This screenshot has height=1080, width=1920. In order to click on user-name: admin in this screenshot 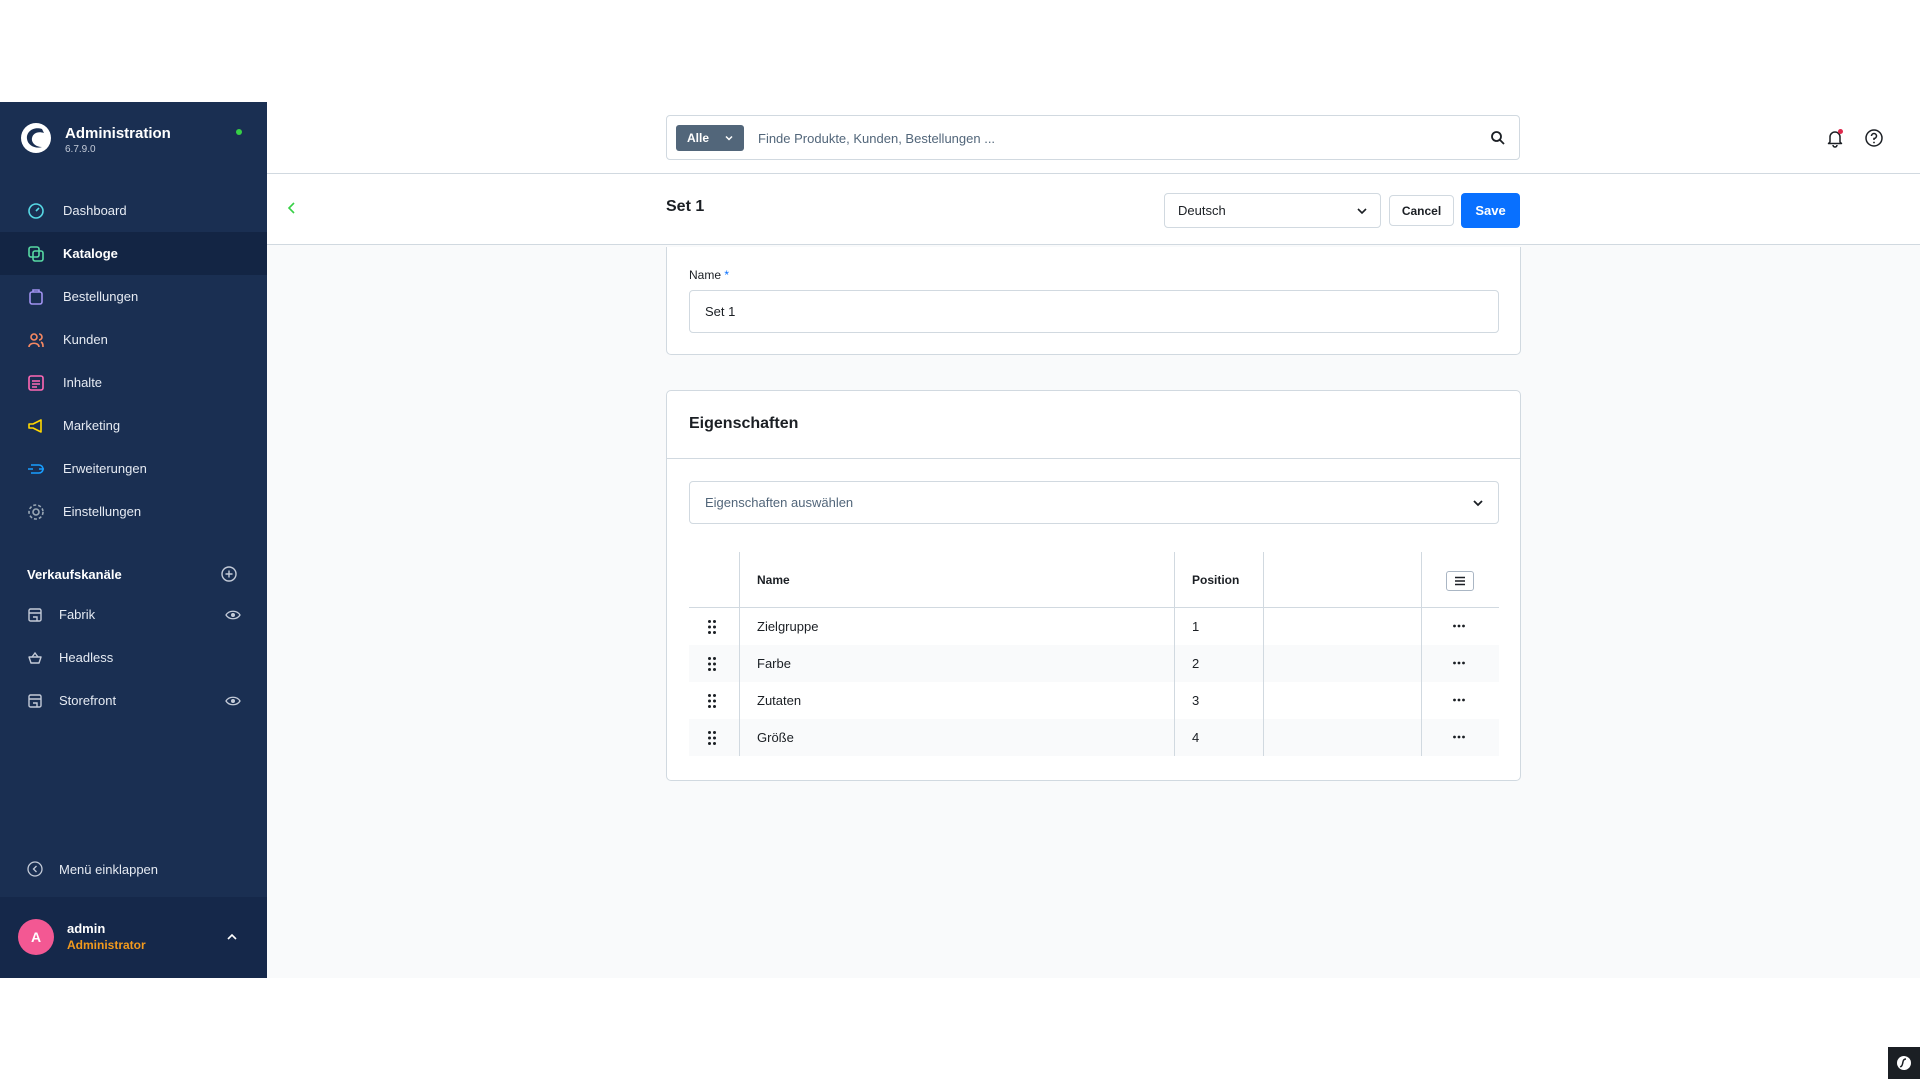, I will do `click(86, 928)`.